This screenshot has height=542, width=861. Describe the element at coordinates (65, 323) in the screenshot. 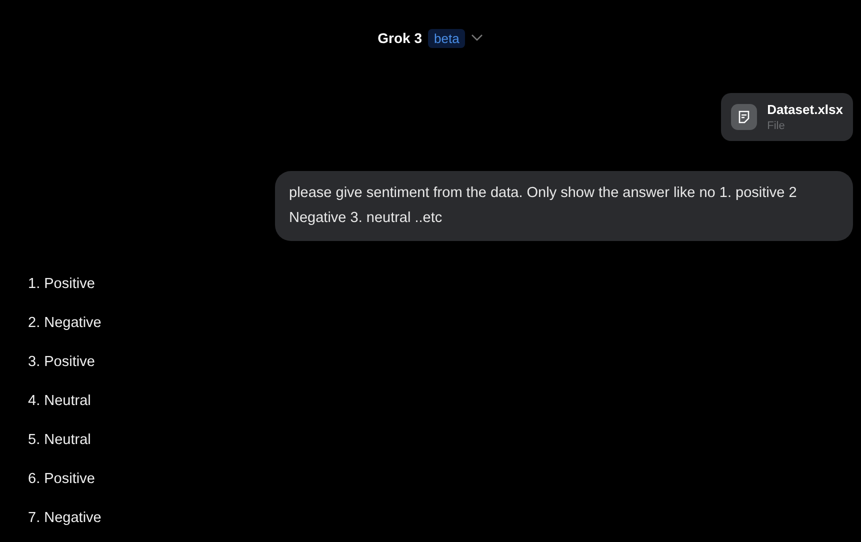

I see `answer-line: 2. Negative` at that location.